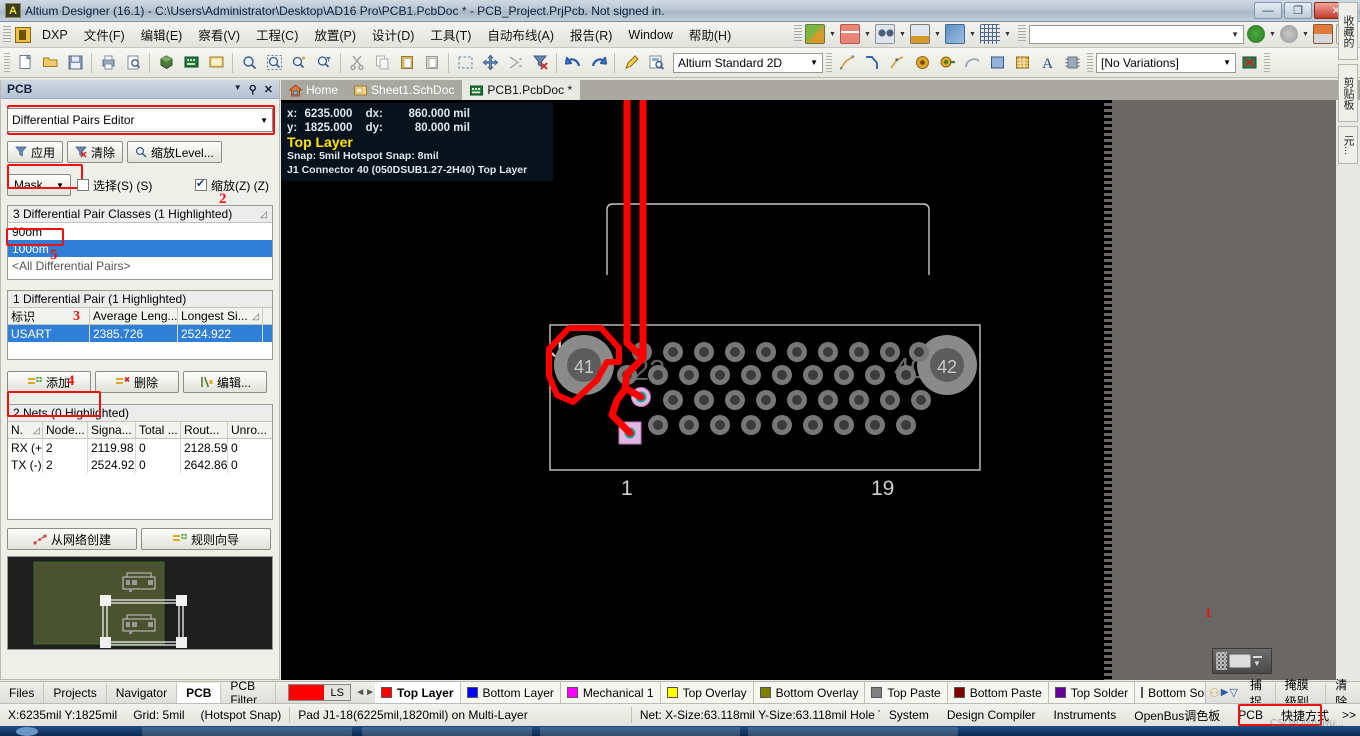  I want to click on ime-toolbar: ▼, so click(1242, 661).